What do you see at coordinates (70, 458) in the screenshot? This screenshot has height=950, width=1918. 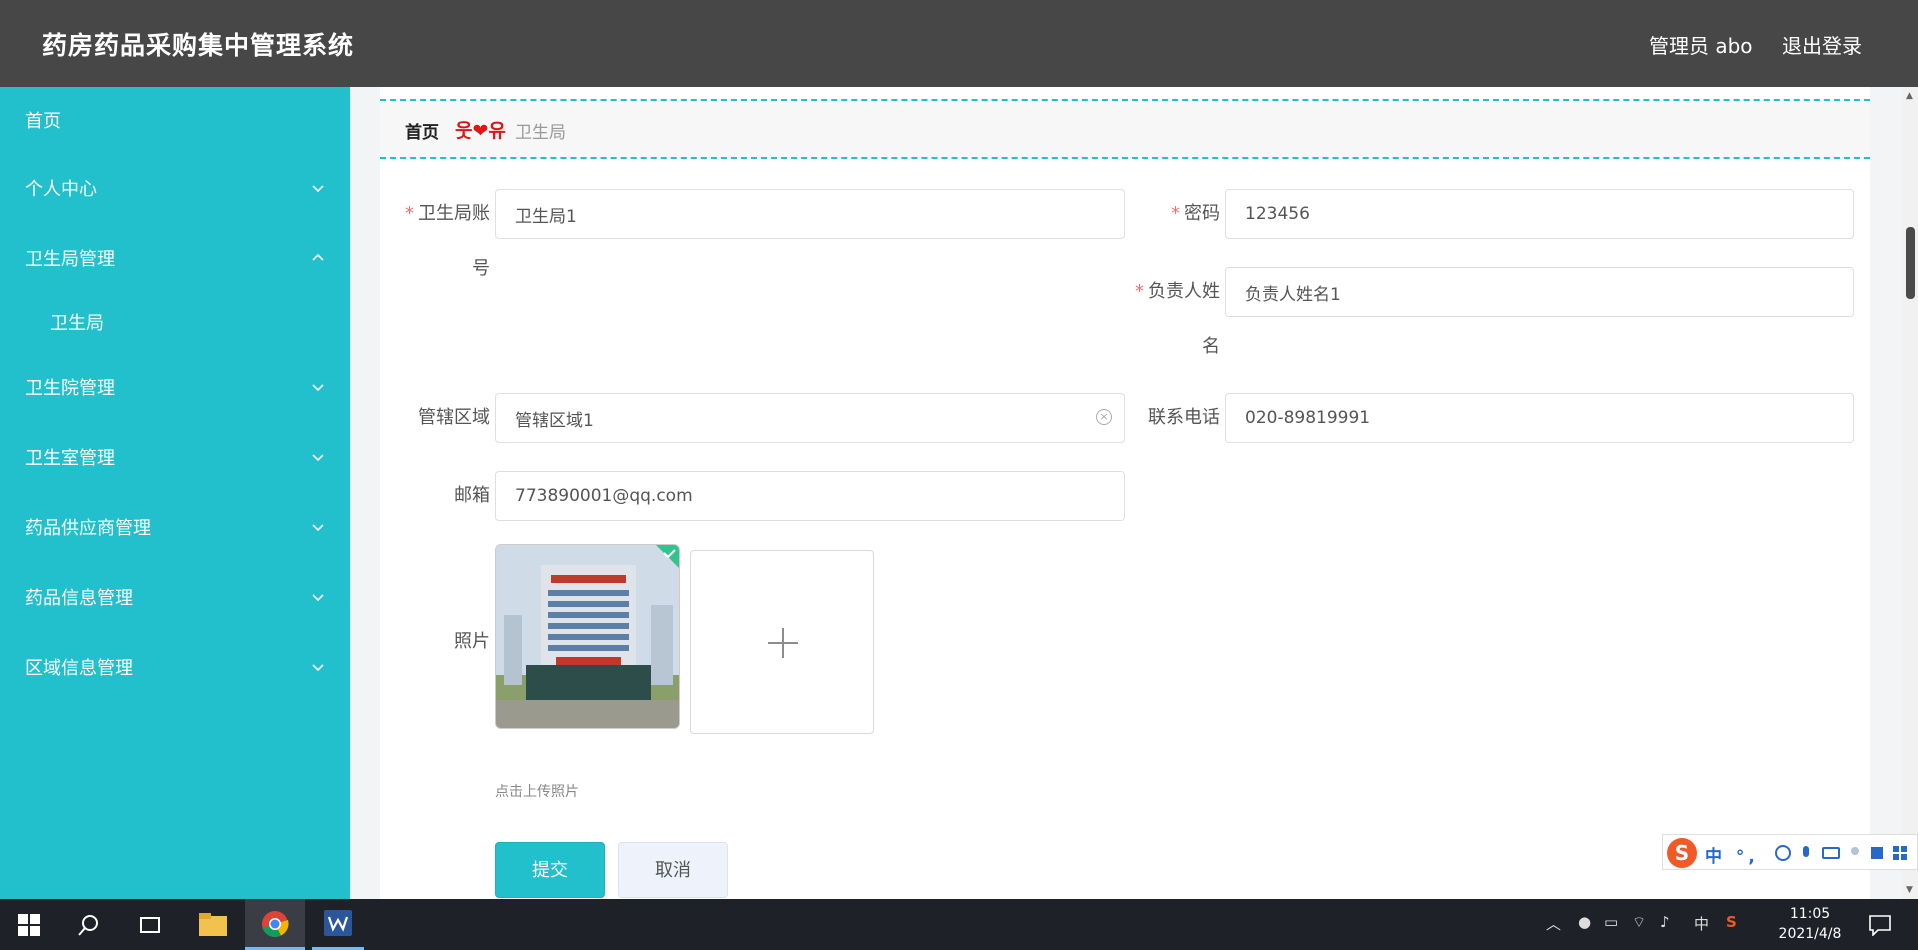 I see `sidebar-item-label: 卫生室管理` at bounding box center [70, 458].